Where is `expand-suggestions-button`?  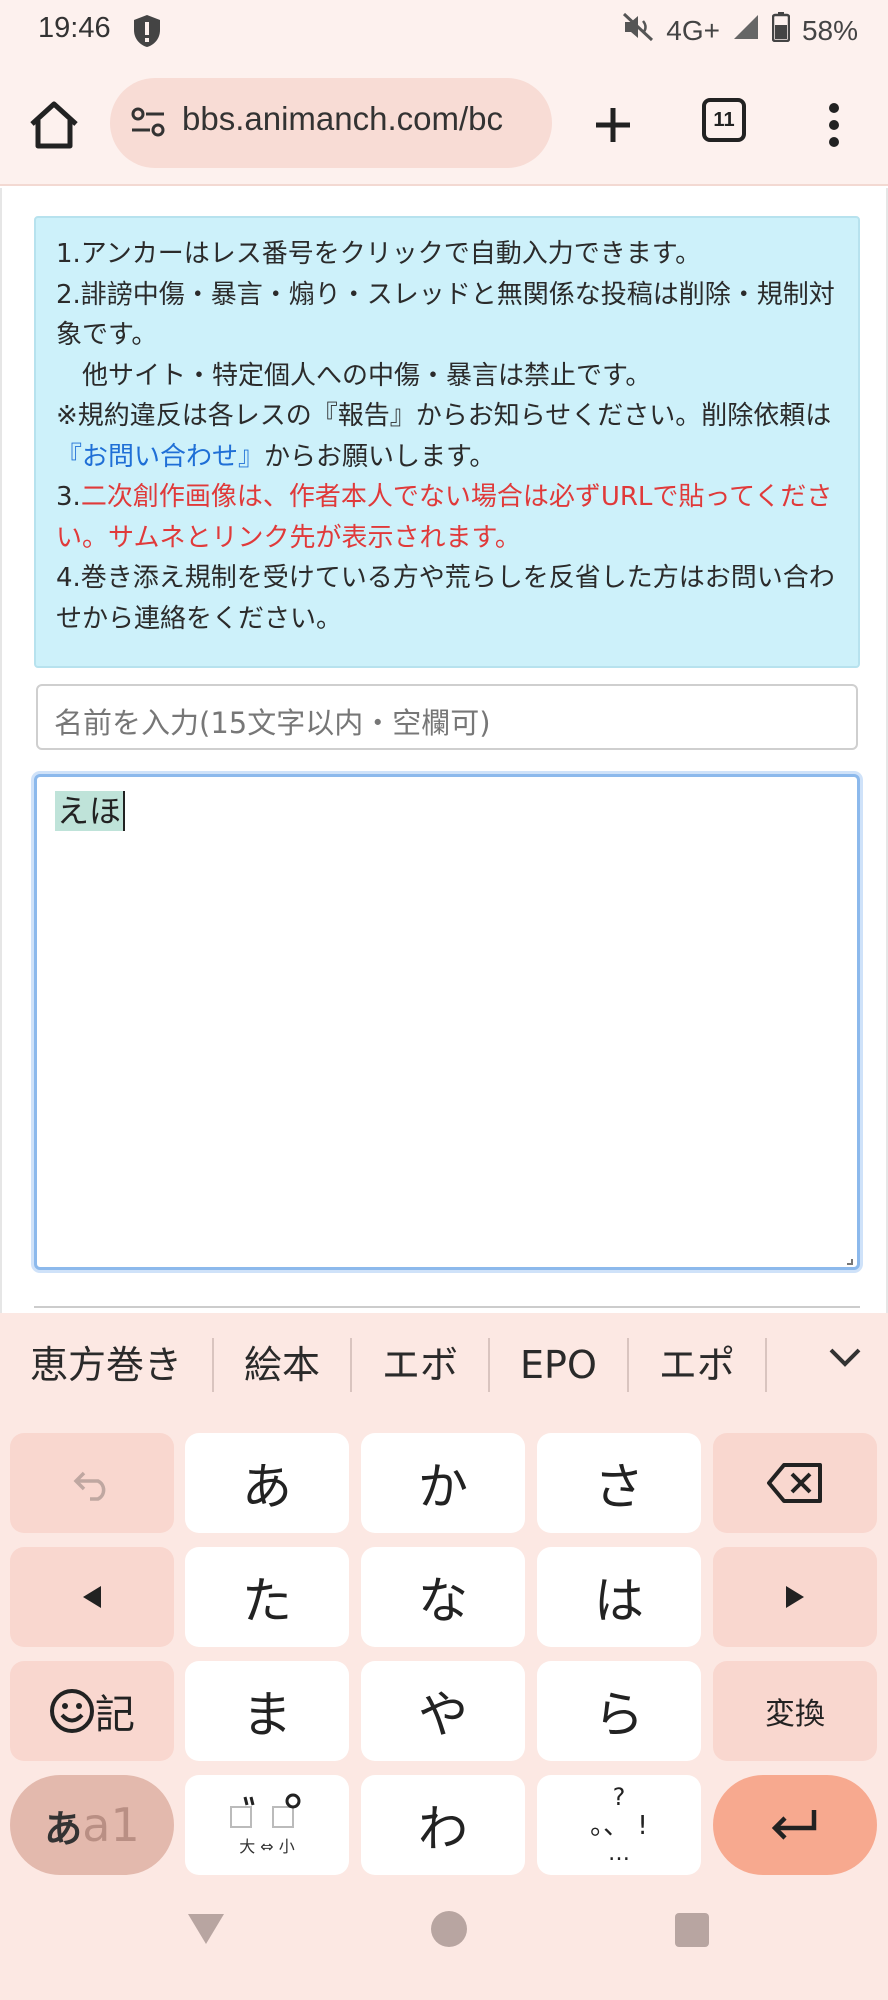
expand-suggestions-button is located at coordinates (845, 1360).